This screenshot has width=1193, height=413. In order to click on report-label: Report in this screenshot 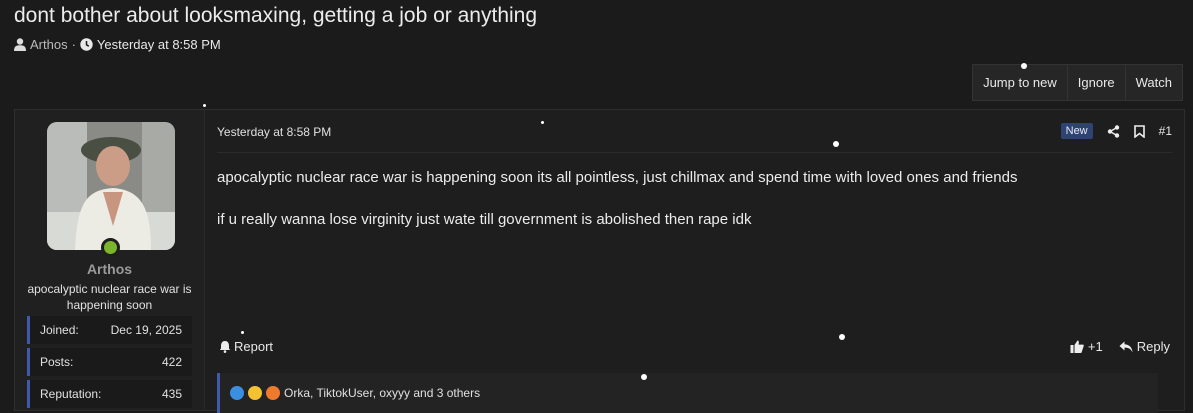, I will do `click(254, 346)`.